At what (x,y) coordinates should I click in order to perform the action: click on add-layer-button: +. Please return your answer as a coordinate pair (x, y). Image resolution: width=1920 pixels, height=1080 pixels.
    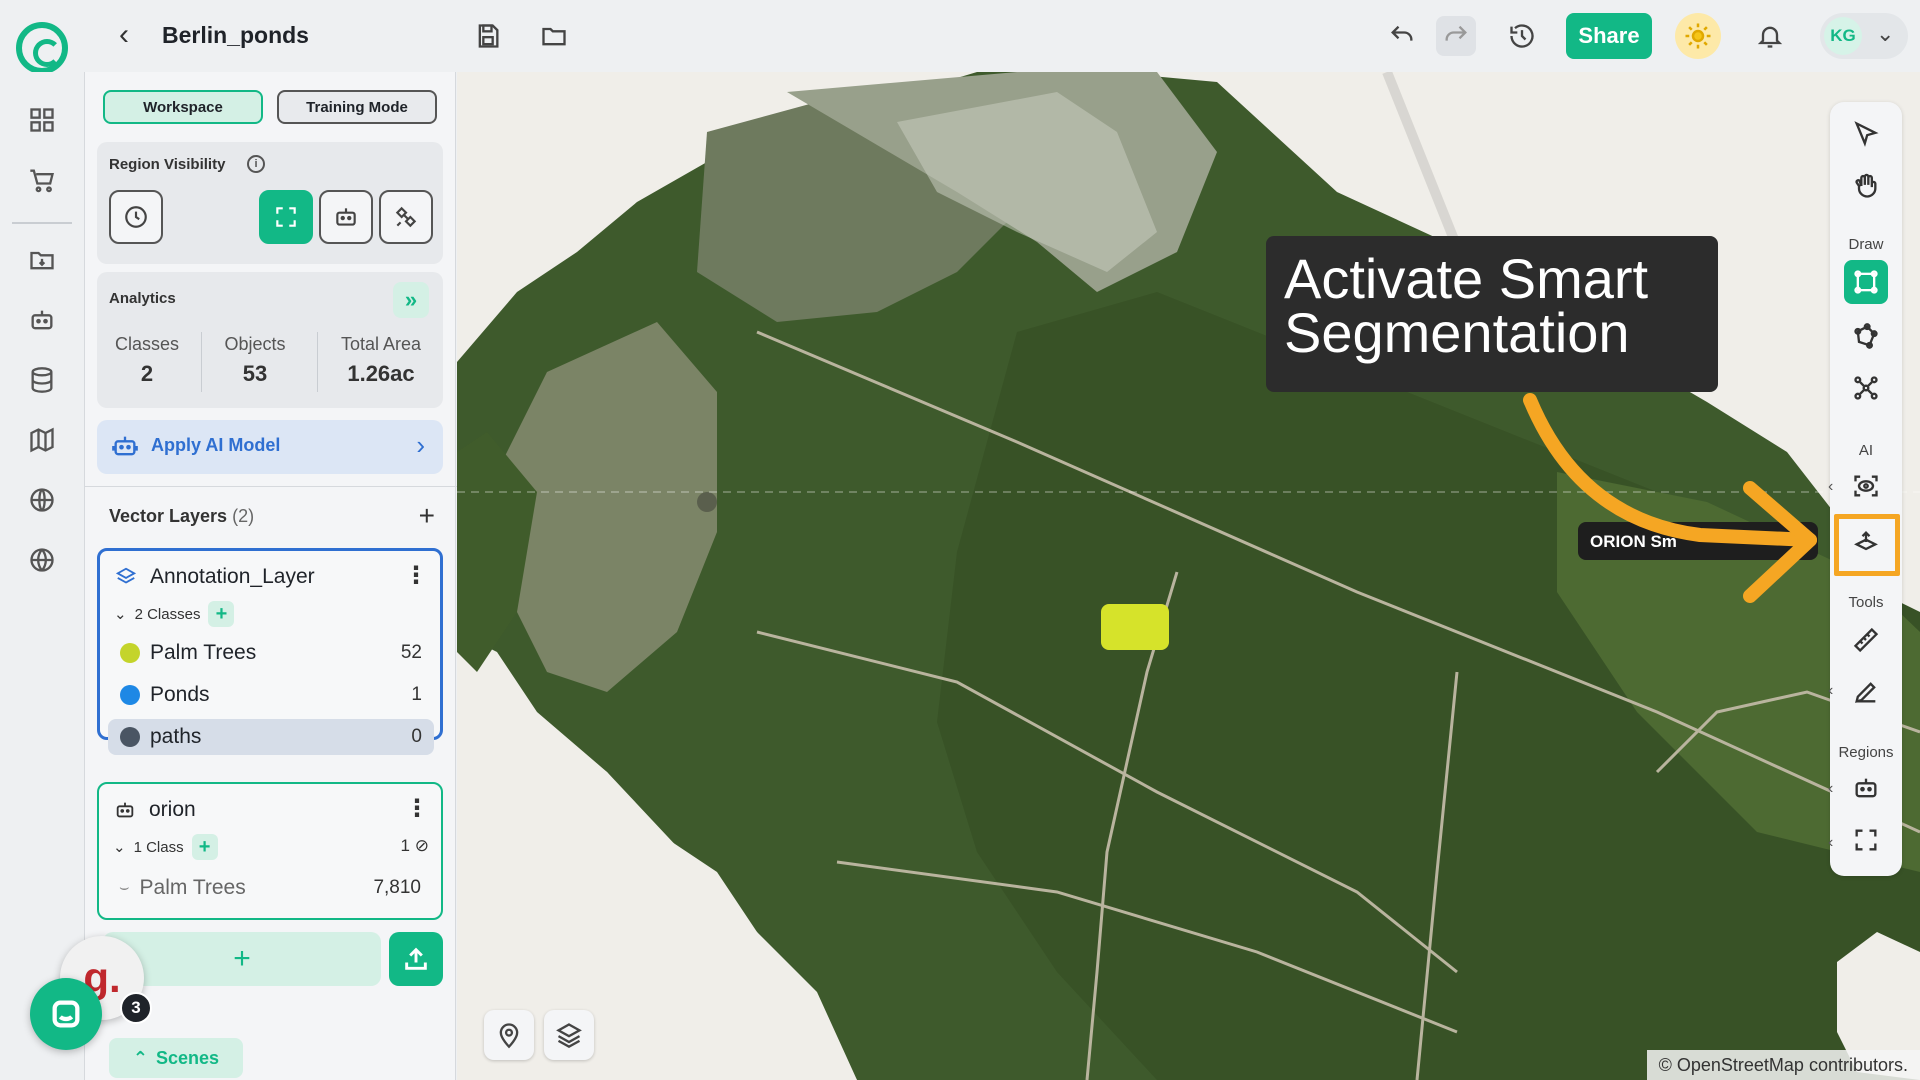
    Looking at the image, I should click on (427, 516).